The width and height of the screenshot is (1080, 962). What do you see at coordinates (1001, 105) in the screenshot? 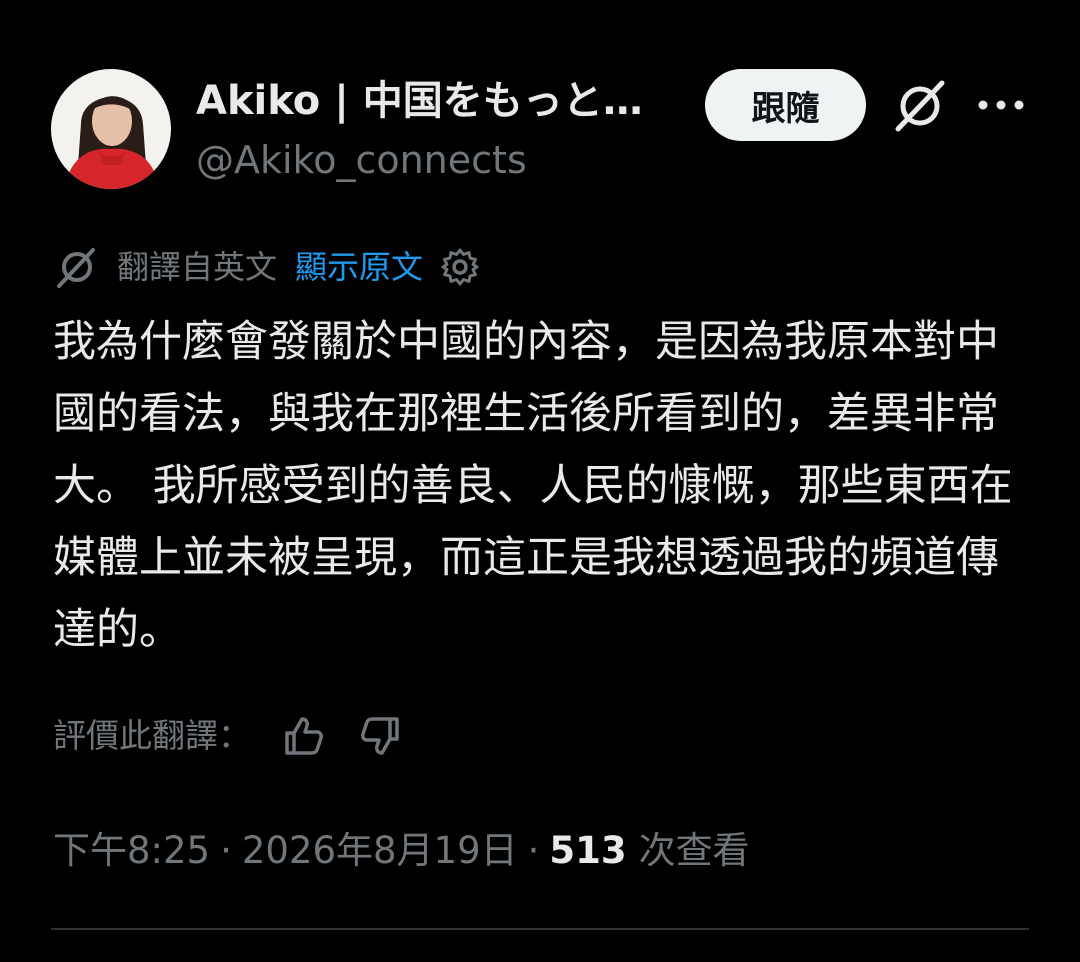
I see `more-icon` at bounding box center [1001, 105].